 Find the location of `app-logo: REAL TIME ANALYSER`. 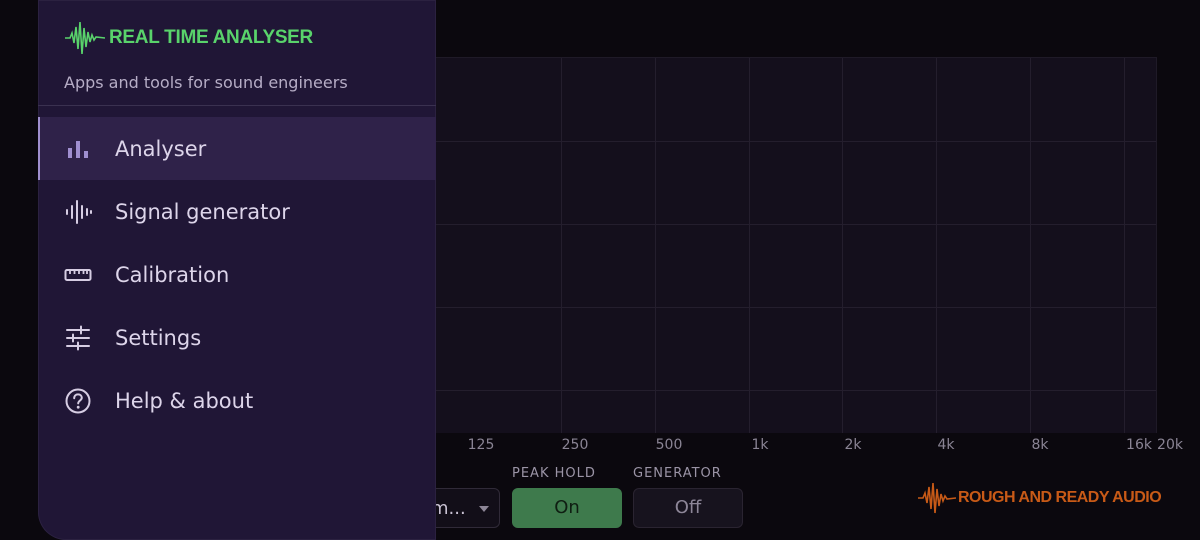

app-logo: REAL TIME ANALYSER is located at coordinates (189, 38).